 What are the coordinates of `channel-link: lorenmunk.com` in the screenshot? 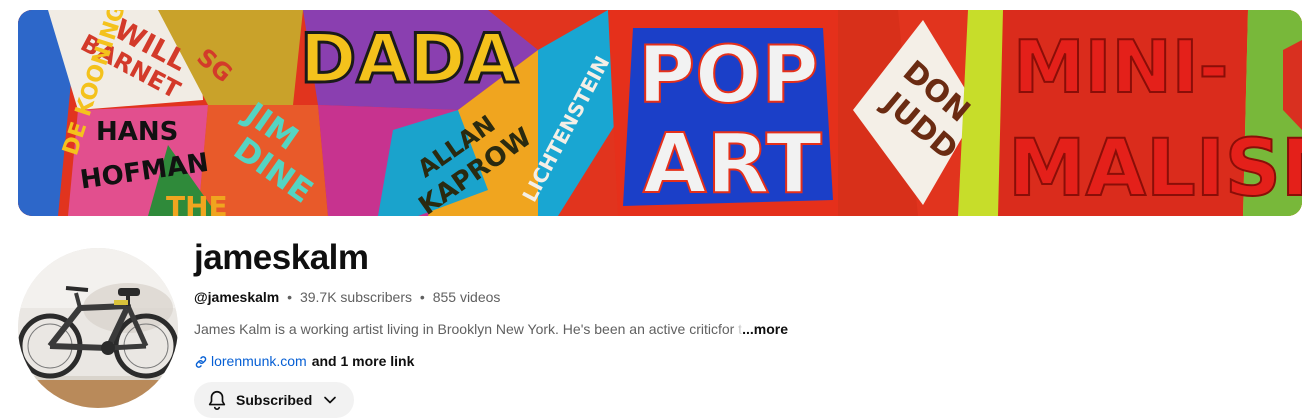 It's located at (259, 361).